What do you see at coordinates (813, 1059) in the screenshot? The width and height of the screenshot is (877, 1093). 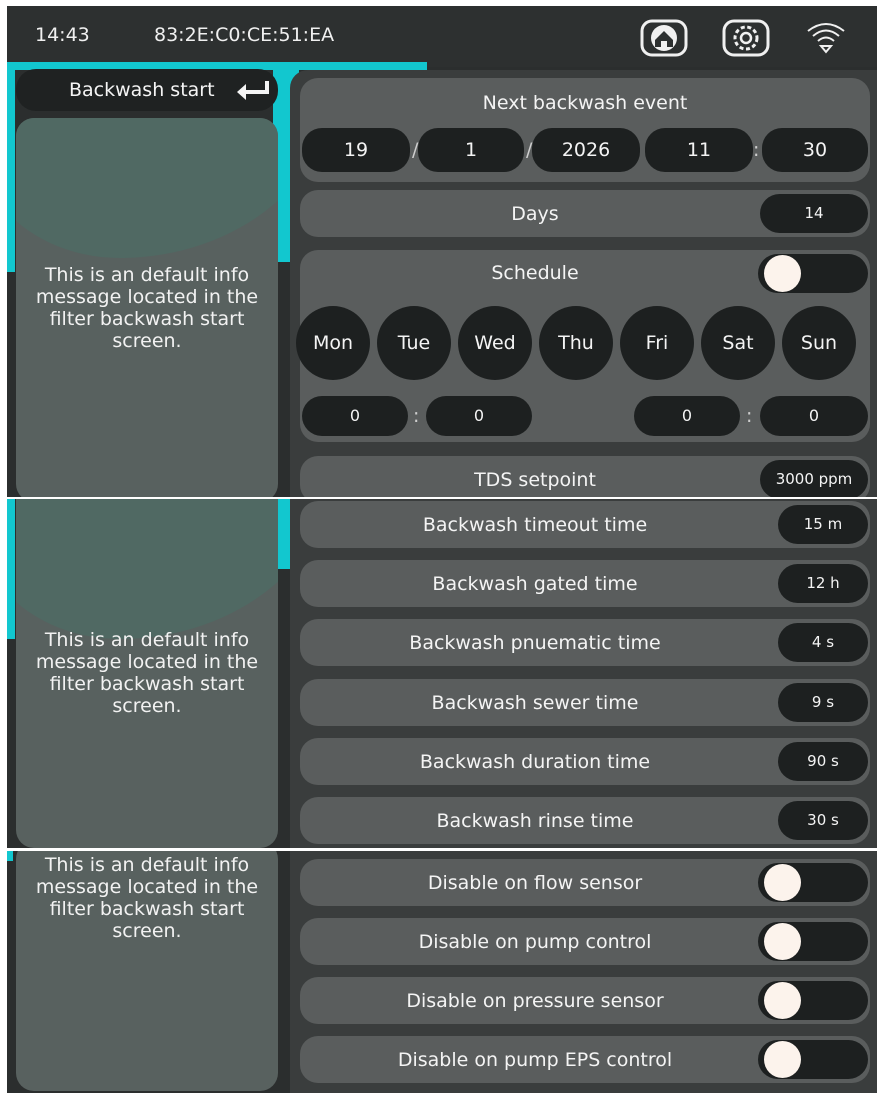 I see `pump-eps-toggle` at bounding box center [813, 1059].